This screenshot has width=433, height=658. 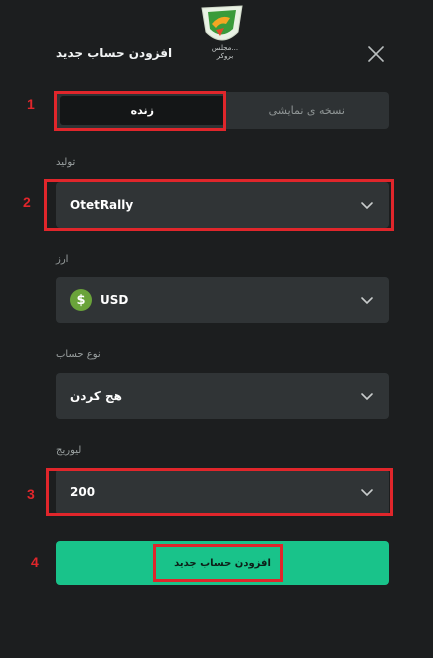 What do you see at coordinates (35, 562) in the screenshot?
I see `annotation-number: 4` at bounding box center [35, 562].